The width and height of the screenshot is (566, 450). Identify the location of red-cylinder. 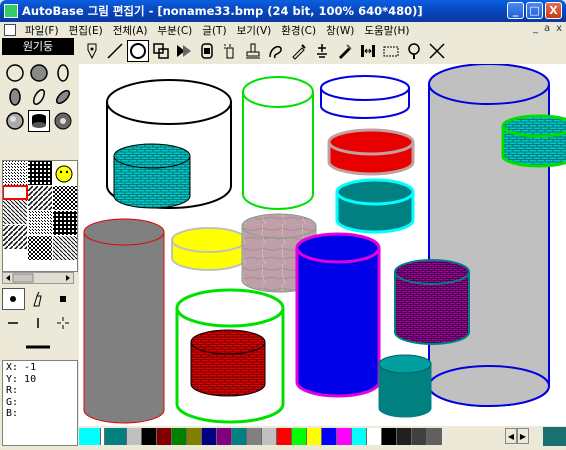
(371, 152).